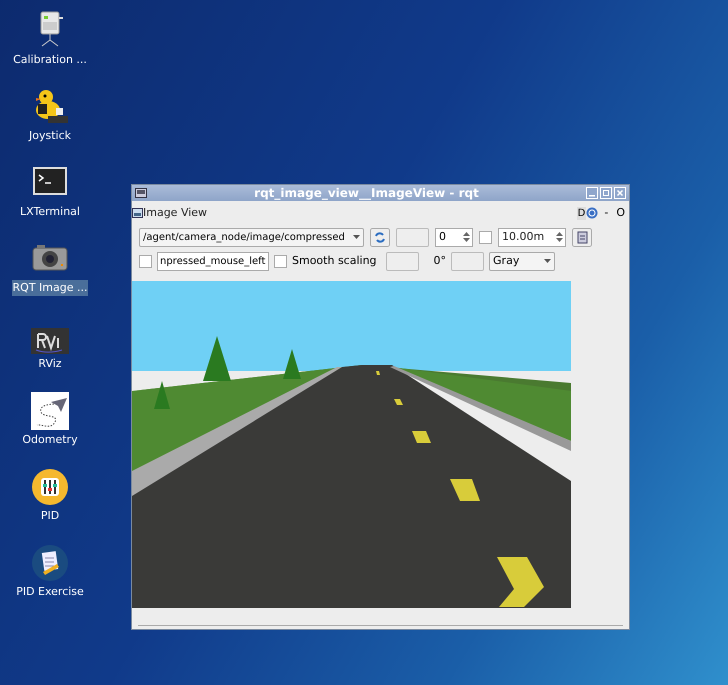 The height and width of the screenshot is (685, 728). I want to click on window-icon, so click(141, 193).